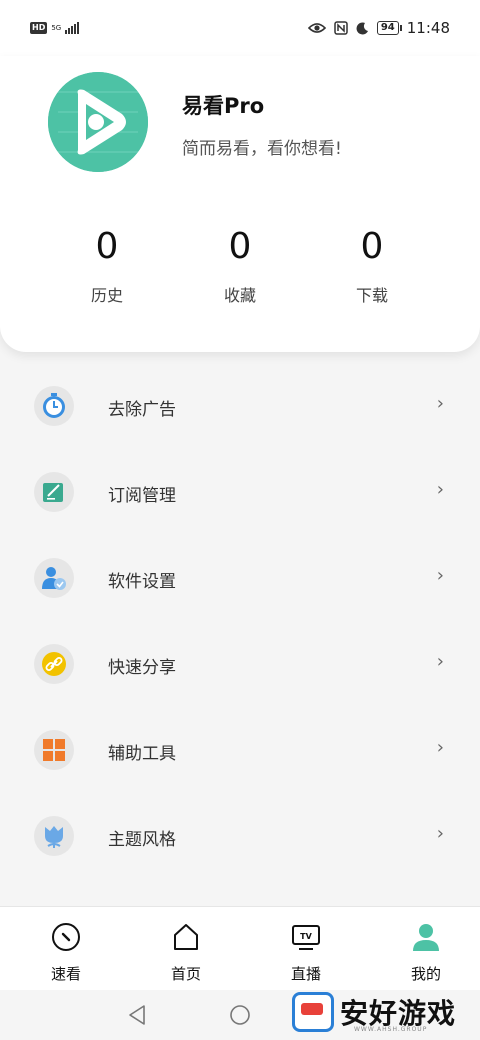  I want to click on svg-text: TV, so click(306, 936).